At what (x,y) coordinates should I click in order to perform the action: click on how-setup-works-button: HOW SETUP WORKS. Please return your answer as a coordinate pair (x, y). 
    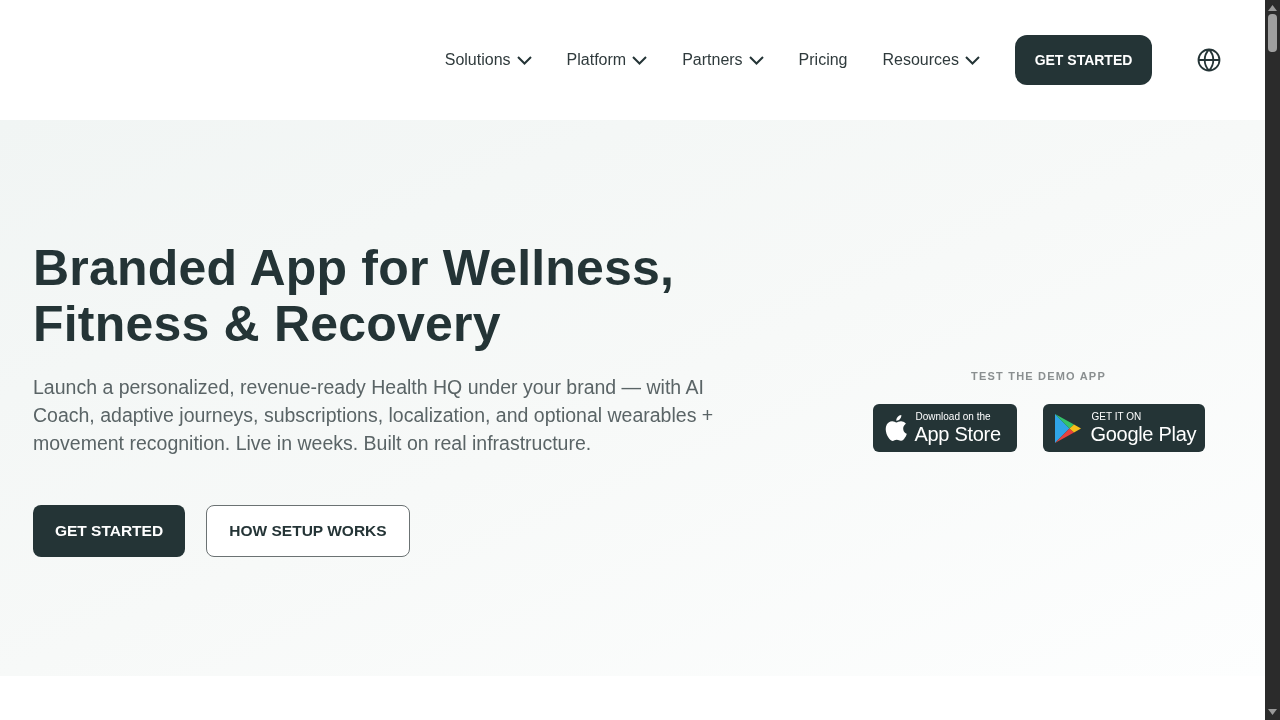
    Looking at the image, I should click on (308, 530).